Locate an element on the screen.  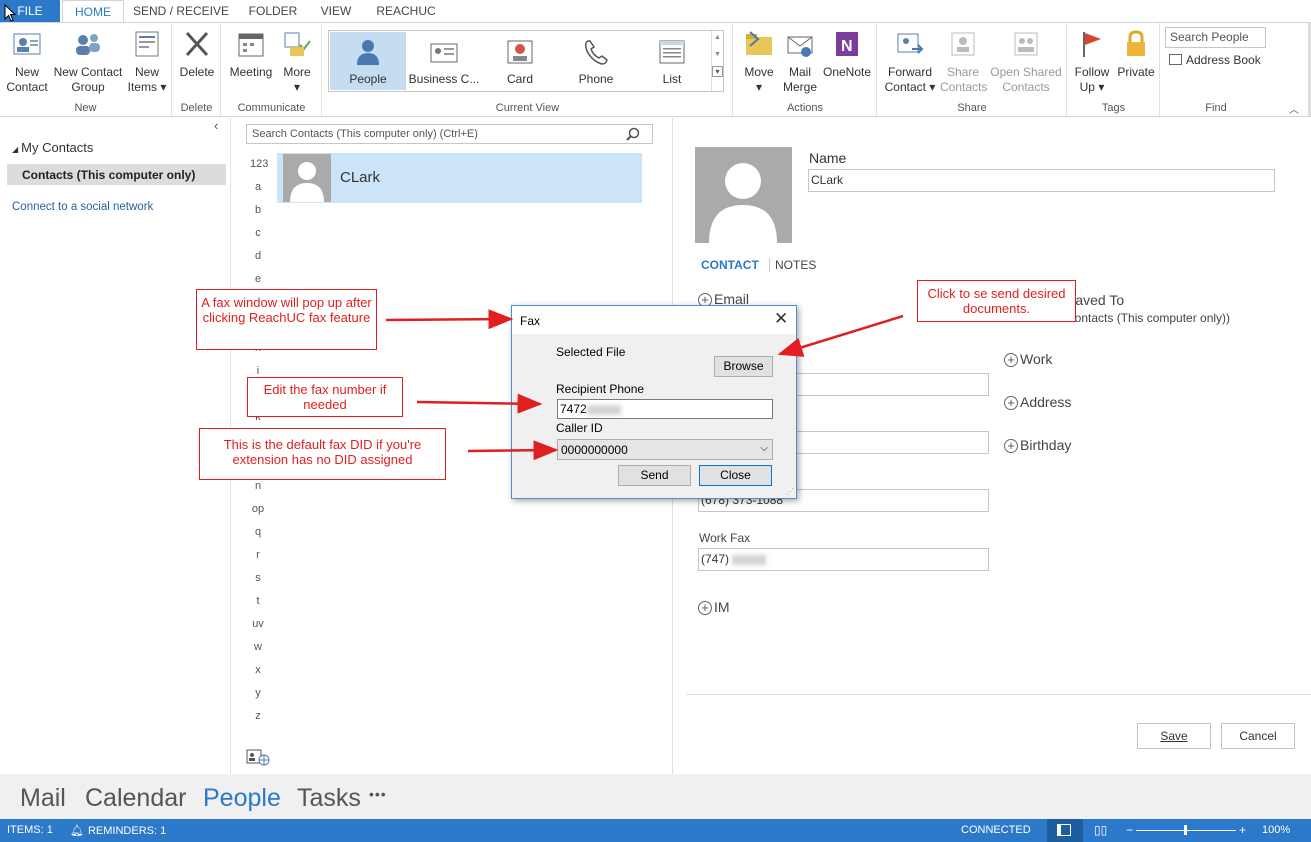
alphabet-letter: q is located at coordinates (258, 532).